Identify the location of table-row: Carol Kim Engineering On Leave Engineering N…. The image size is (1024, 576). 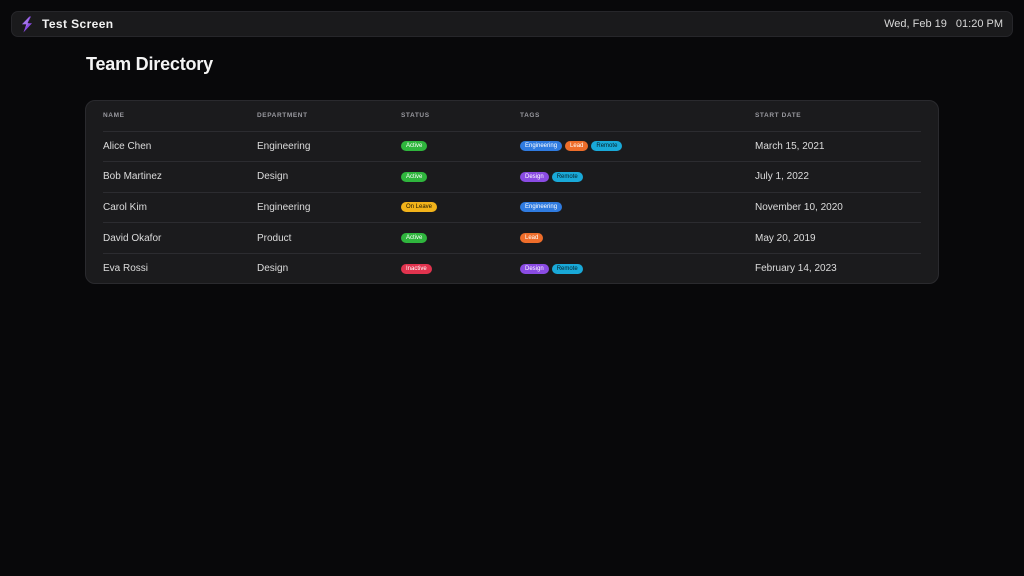
(512, 208).